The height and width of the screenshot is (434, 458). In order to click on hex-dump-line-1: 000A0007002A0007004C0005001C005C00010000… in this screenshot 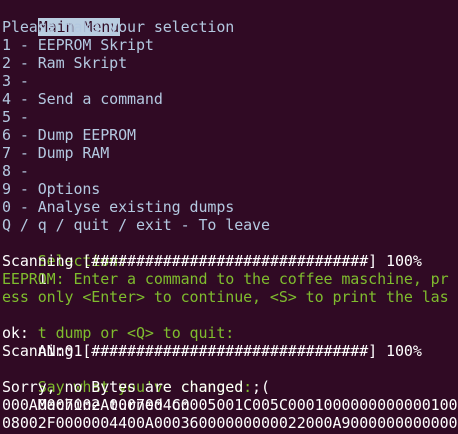, I will do `click(230, 405)`.